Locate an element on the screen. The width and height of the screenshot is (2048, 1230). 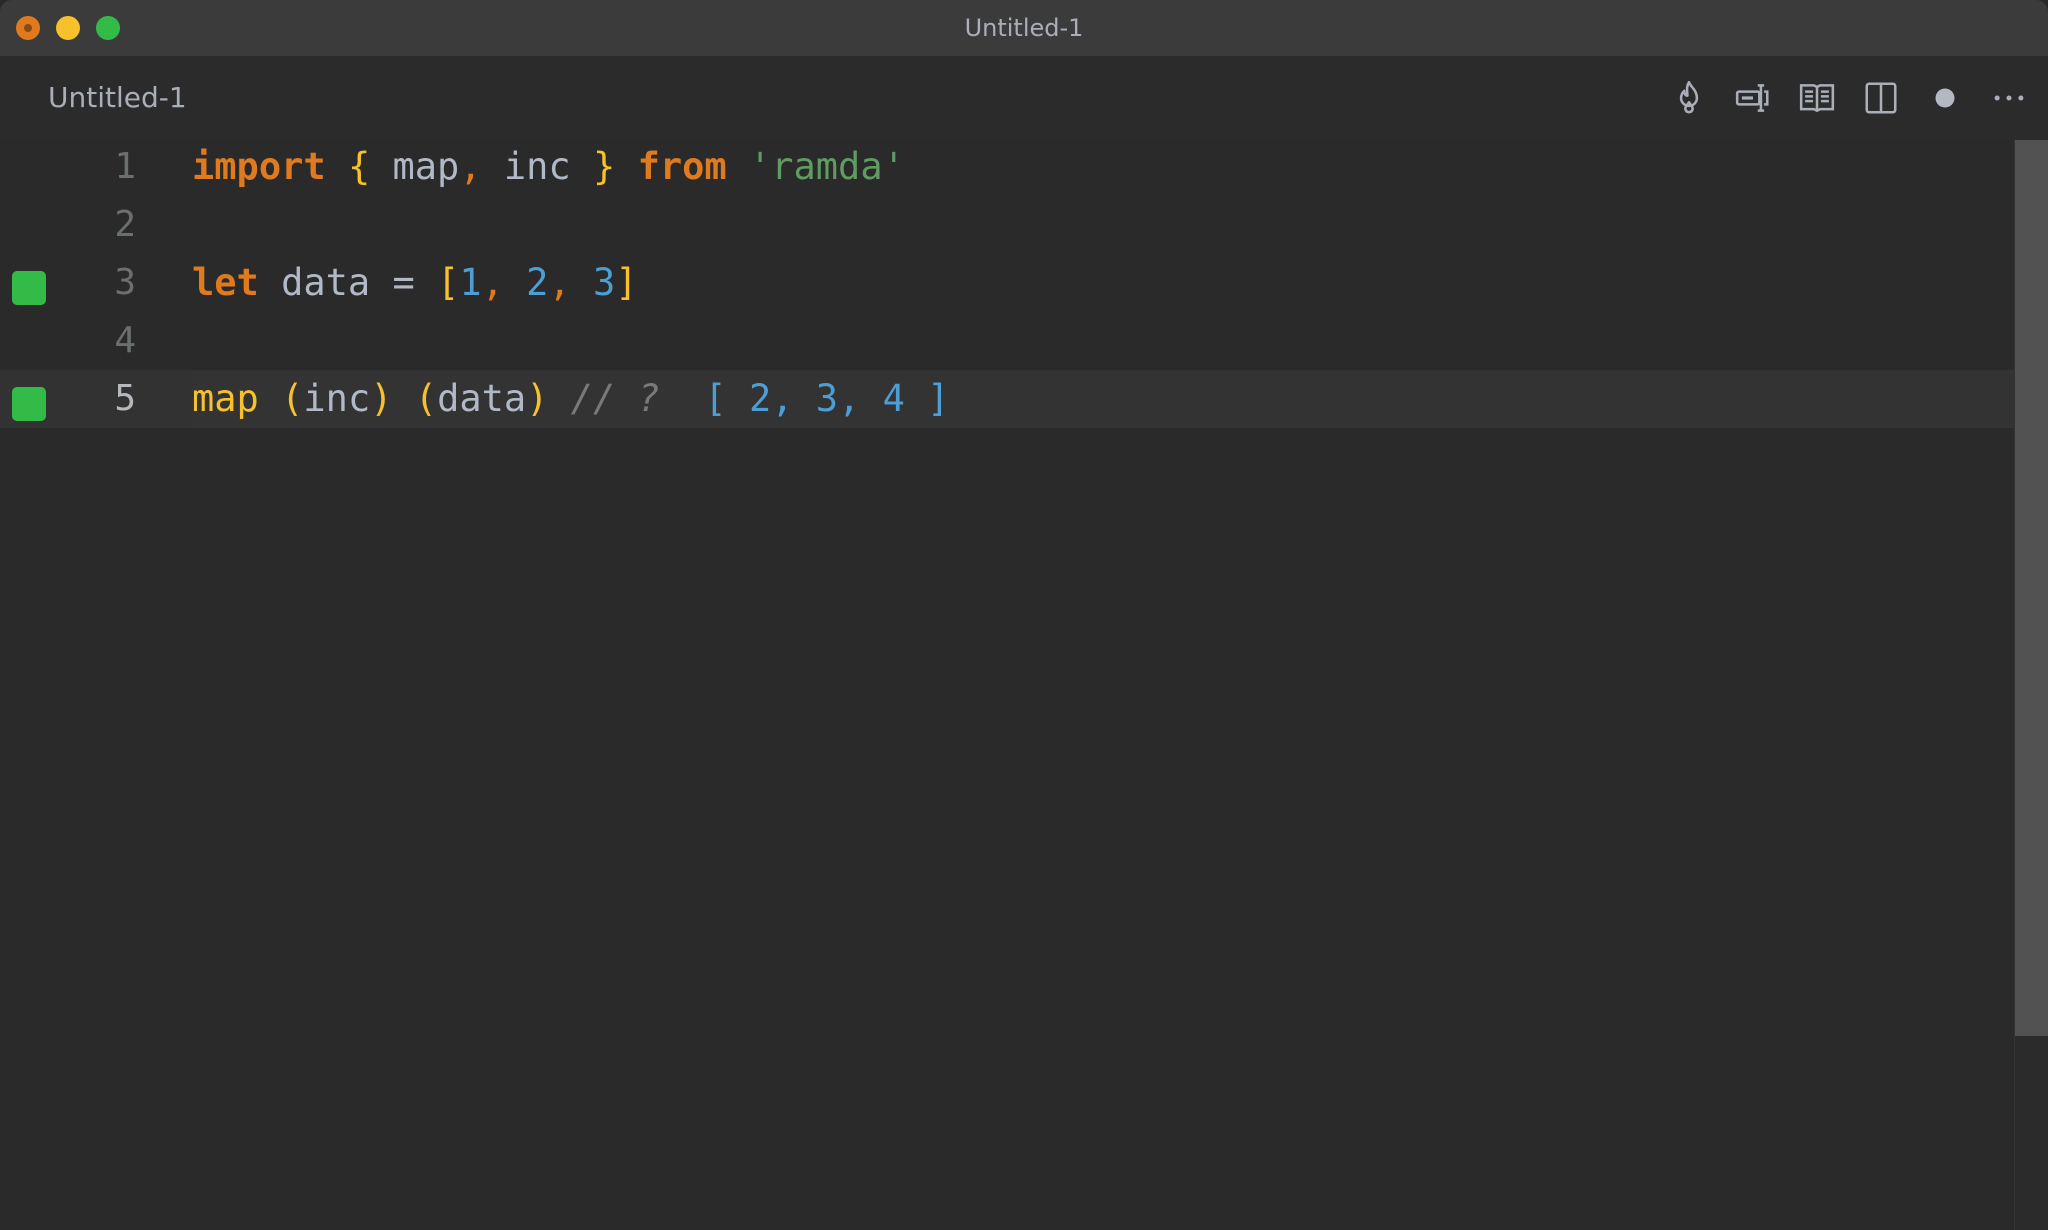
flame-icon is located at coordinates (1689, 97).